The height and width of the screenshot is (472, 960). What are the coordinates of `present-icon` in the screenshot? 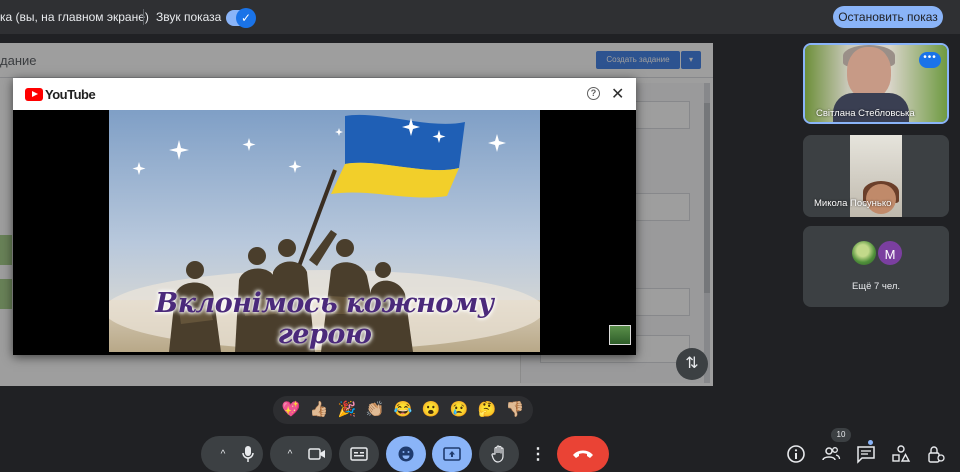 It's located at (452, 454).